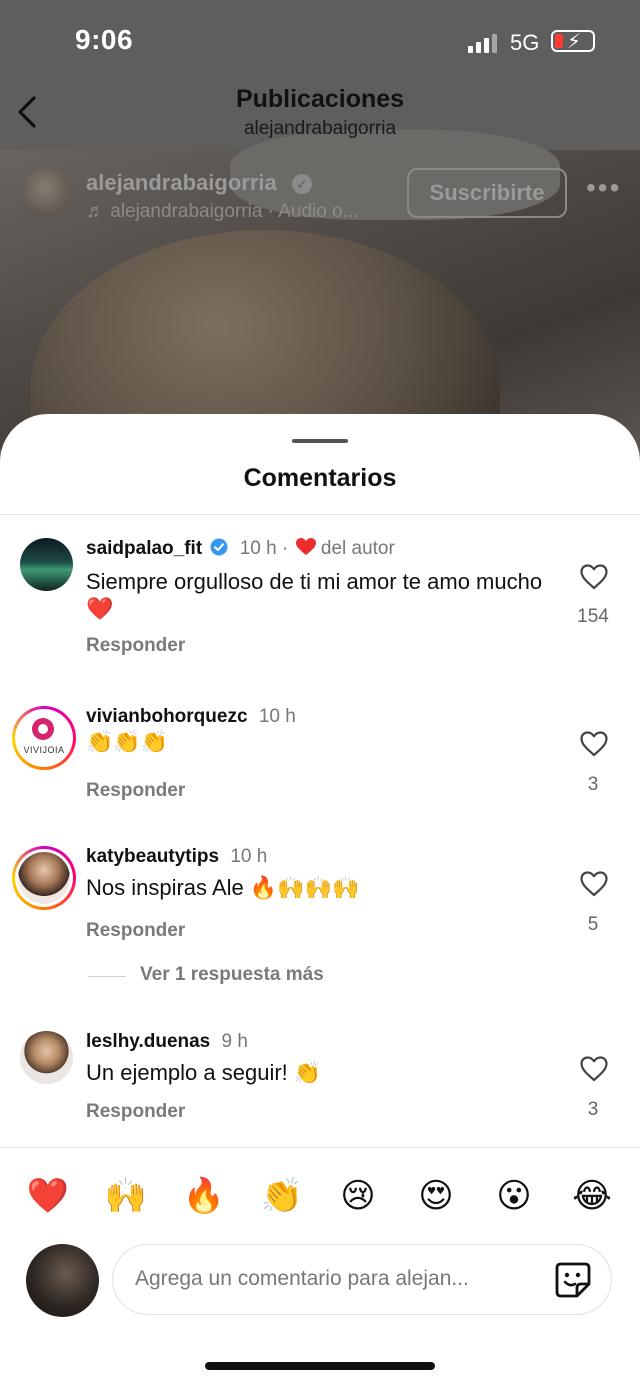 The height and width of the screenshot is (1384, 640). Describe the element at coordinates (603, 188) in the screenshot. I see `more-options-icon: •••` at that location.